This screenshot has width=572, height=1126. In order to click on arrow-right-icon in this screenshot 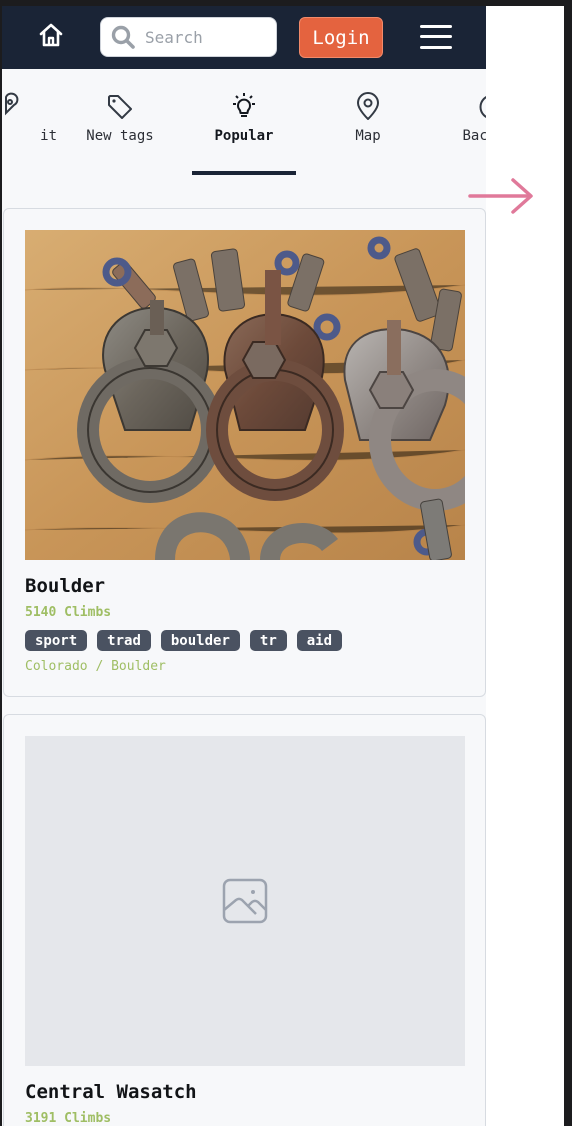, I will do `click(500, 196)`.